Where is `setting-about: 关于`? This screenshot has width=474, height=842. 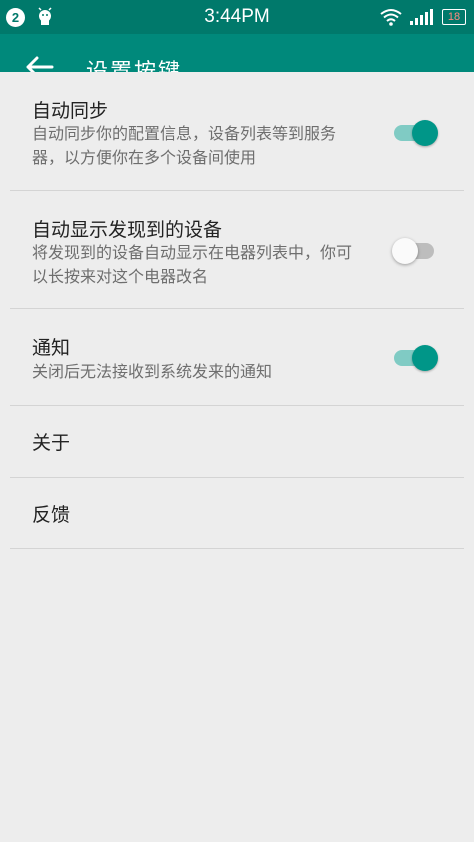
setting-about: 关于 is located at coordinates (237, 442).